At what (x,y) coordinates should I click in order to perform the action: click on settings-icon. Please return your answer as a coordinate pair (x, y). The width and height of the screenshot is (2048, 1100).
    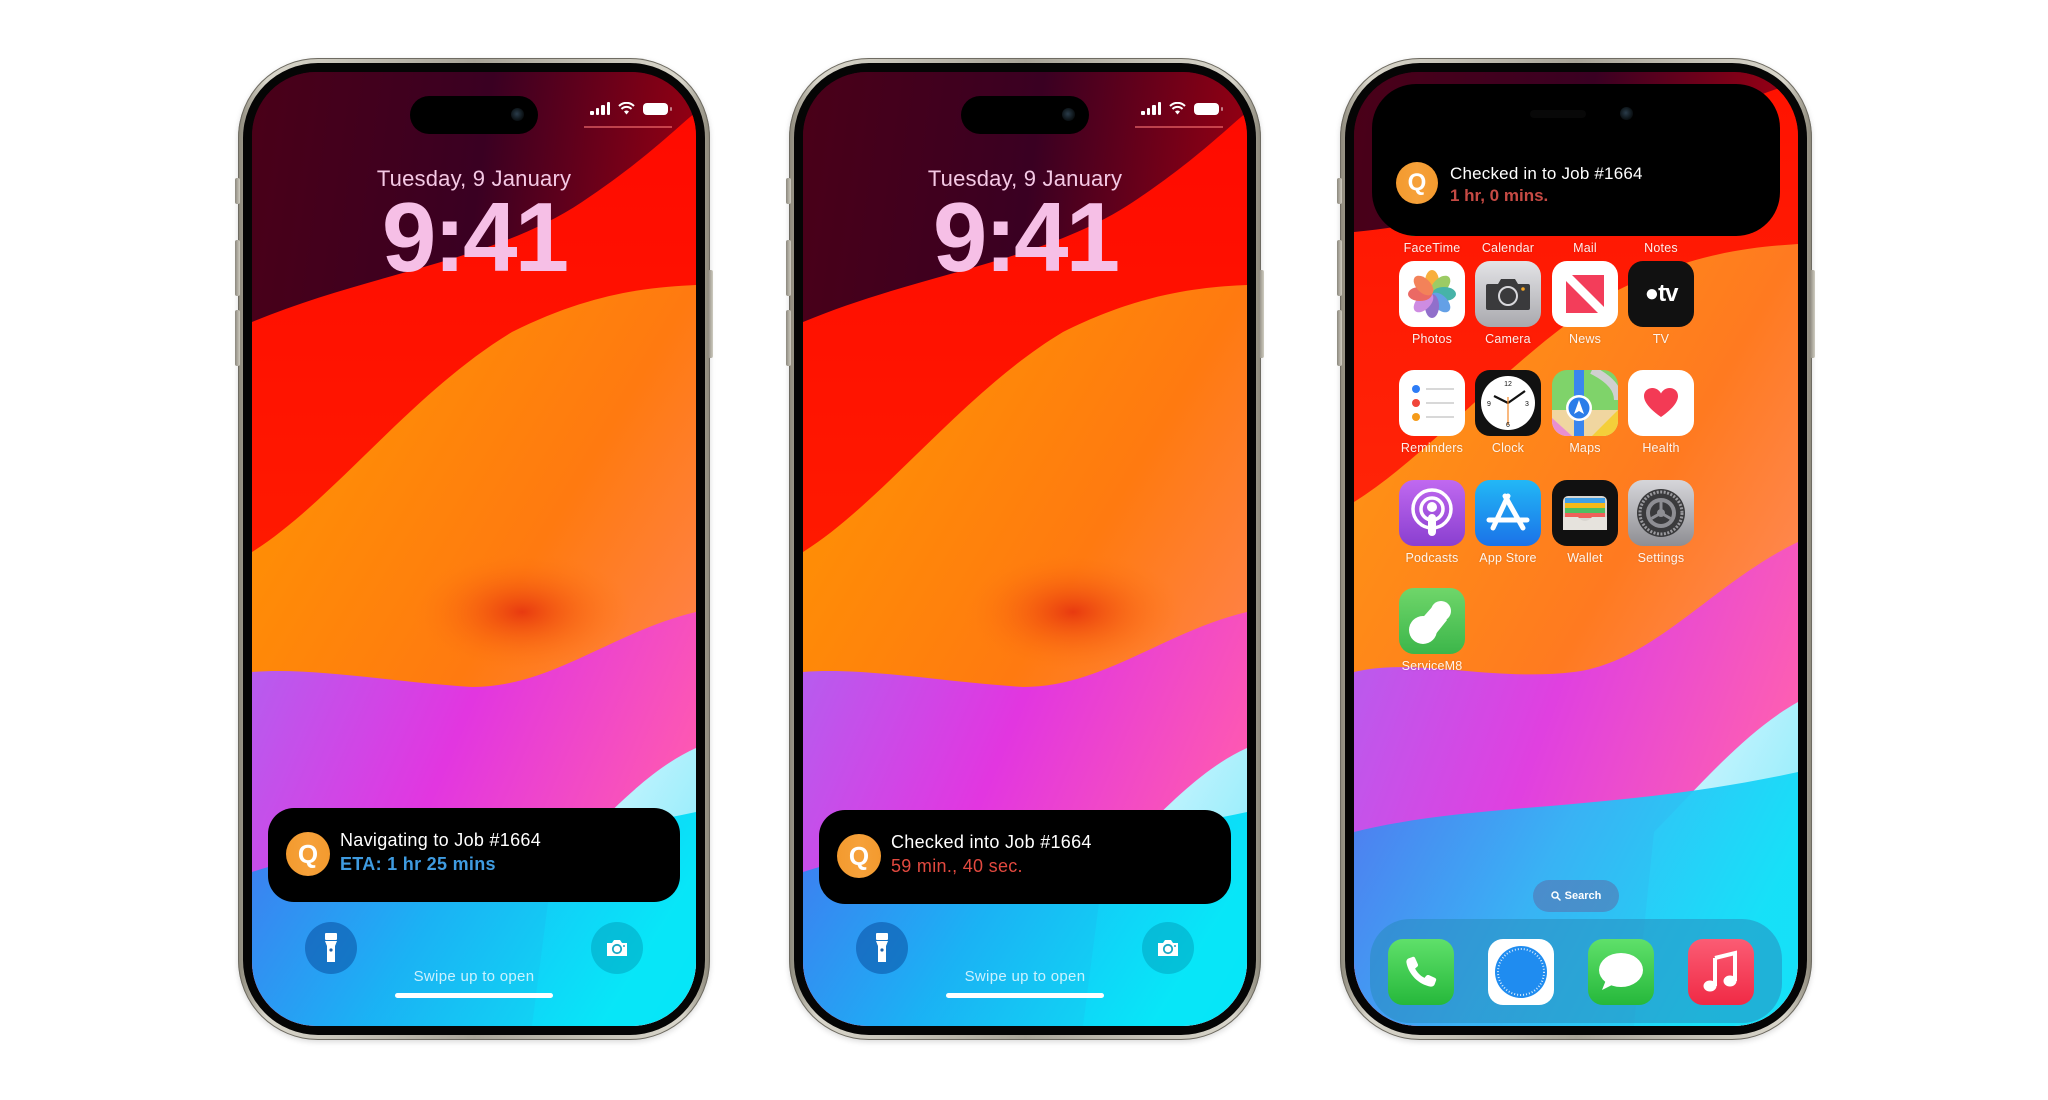
    Looking at the image, I should click on (1661, 513).